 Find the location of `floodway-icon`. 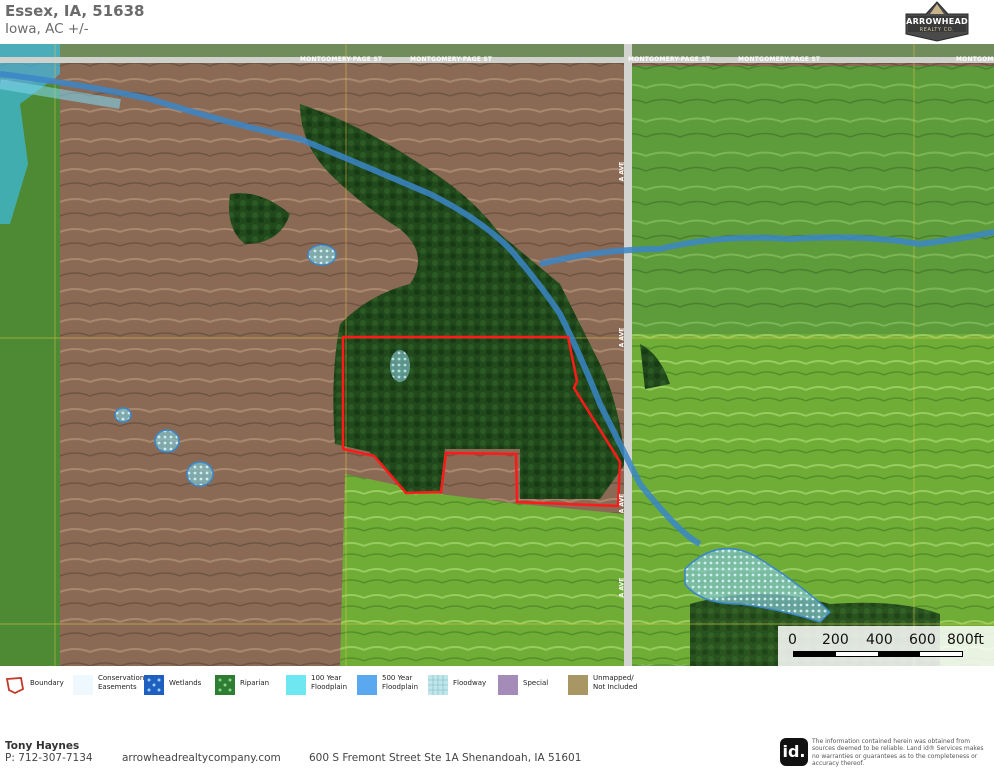

floodway-icon is located at coordinates (438, 685).